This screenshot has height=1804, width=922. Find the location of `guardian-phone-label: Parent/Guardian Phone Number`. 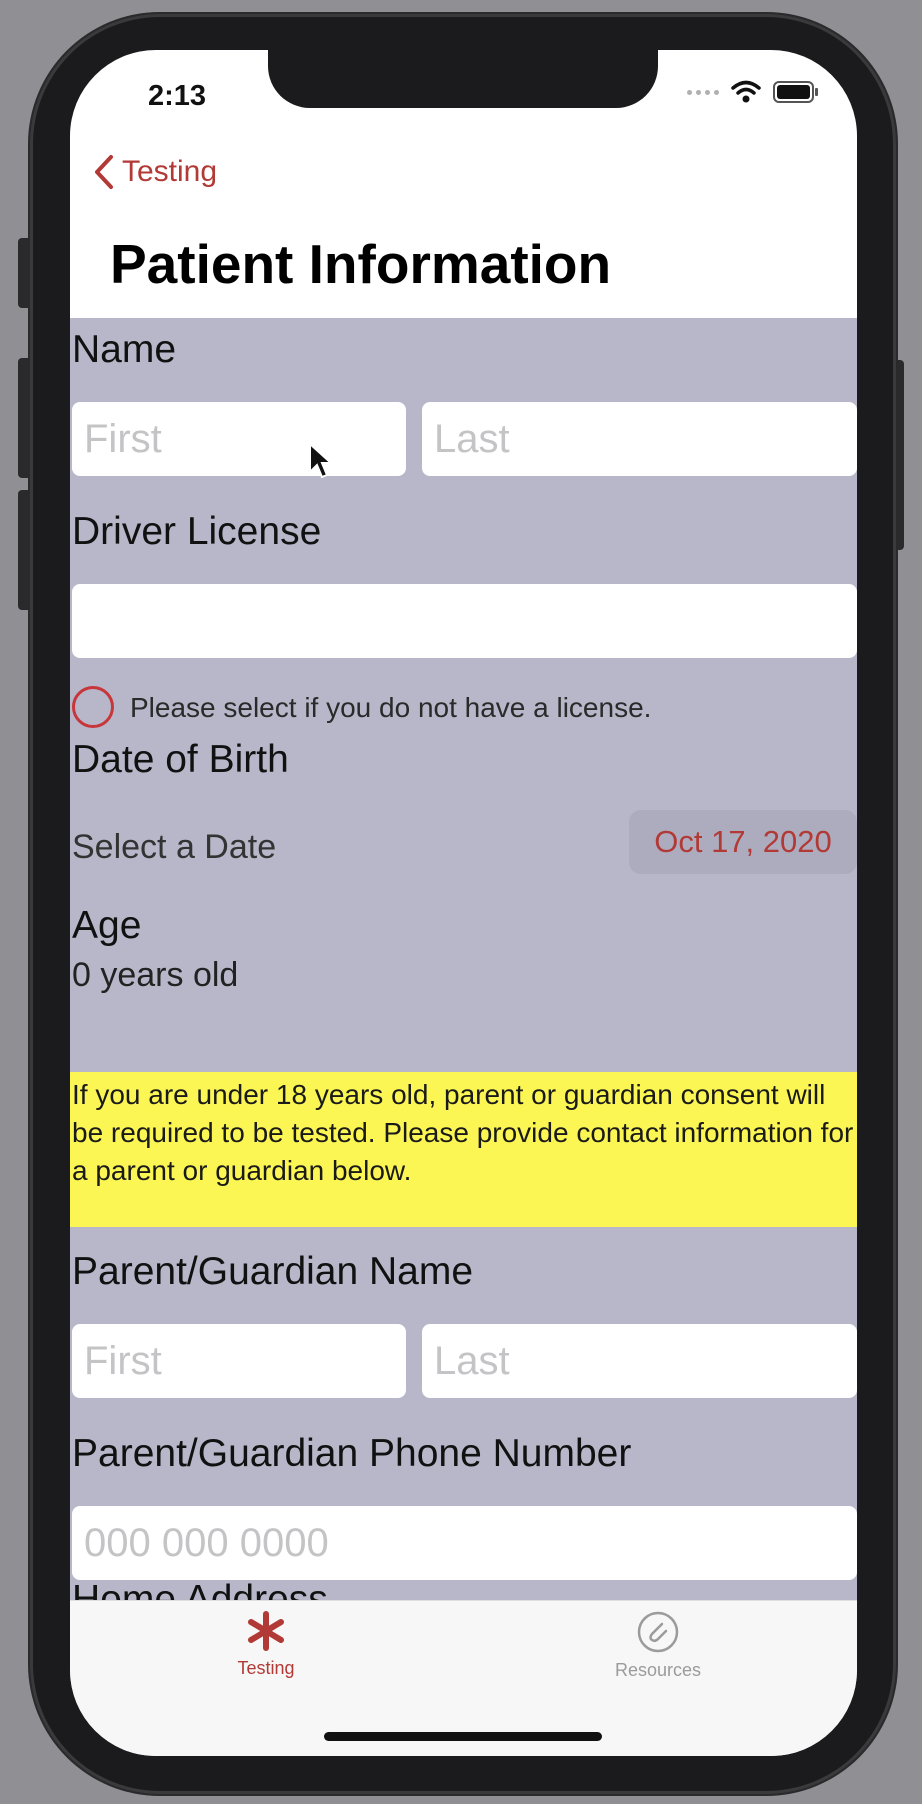

guardian-phone-label: Parent/Guardian Phone Number is located at coordinates (352, 1453).